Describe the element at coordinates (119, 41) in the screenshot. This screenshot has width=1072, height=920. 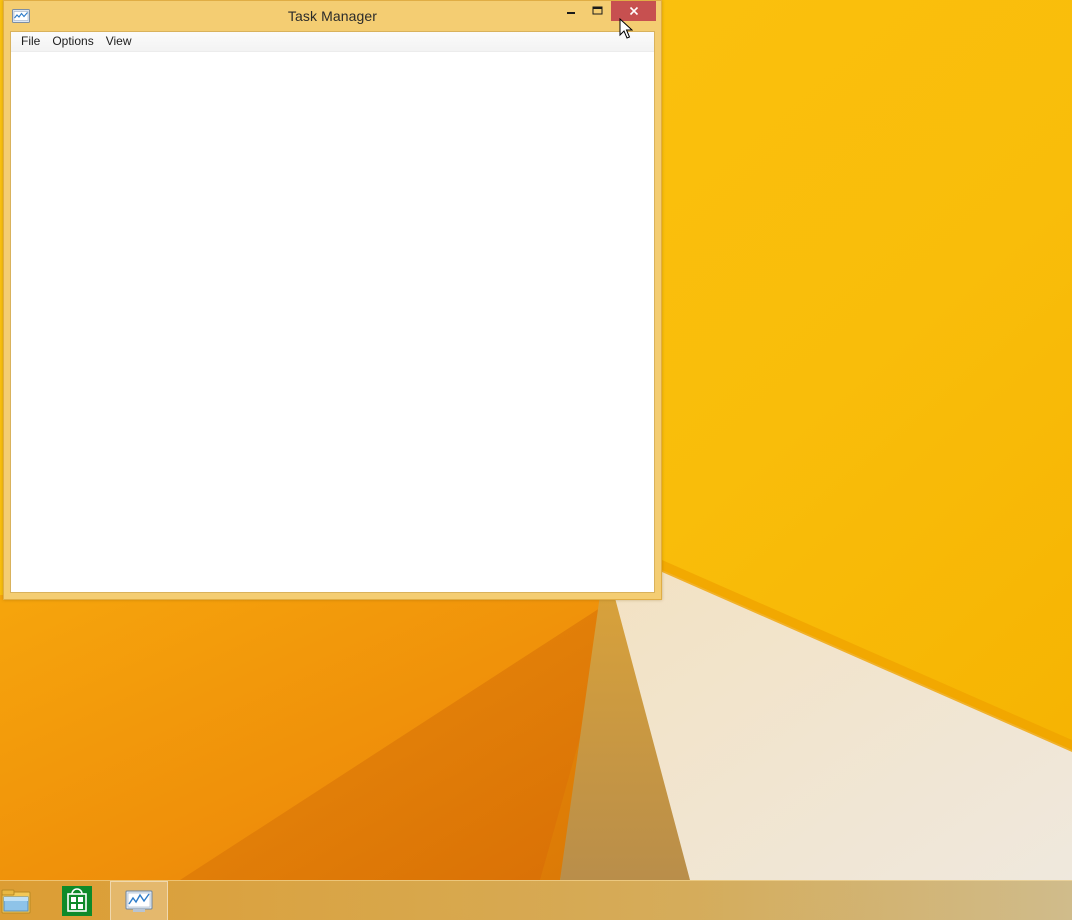
I see `menu-view: View` at that location.